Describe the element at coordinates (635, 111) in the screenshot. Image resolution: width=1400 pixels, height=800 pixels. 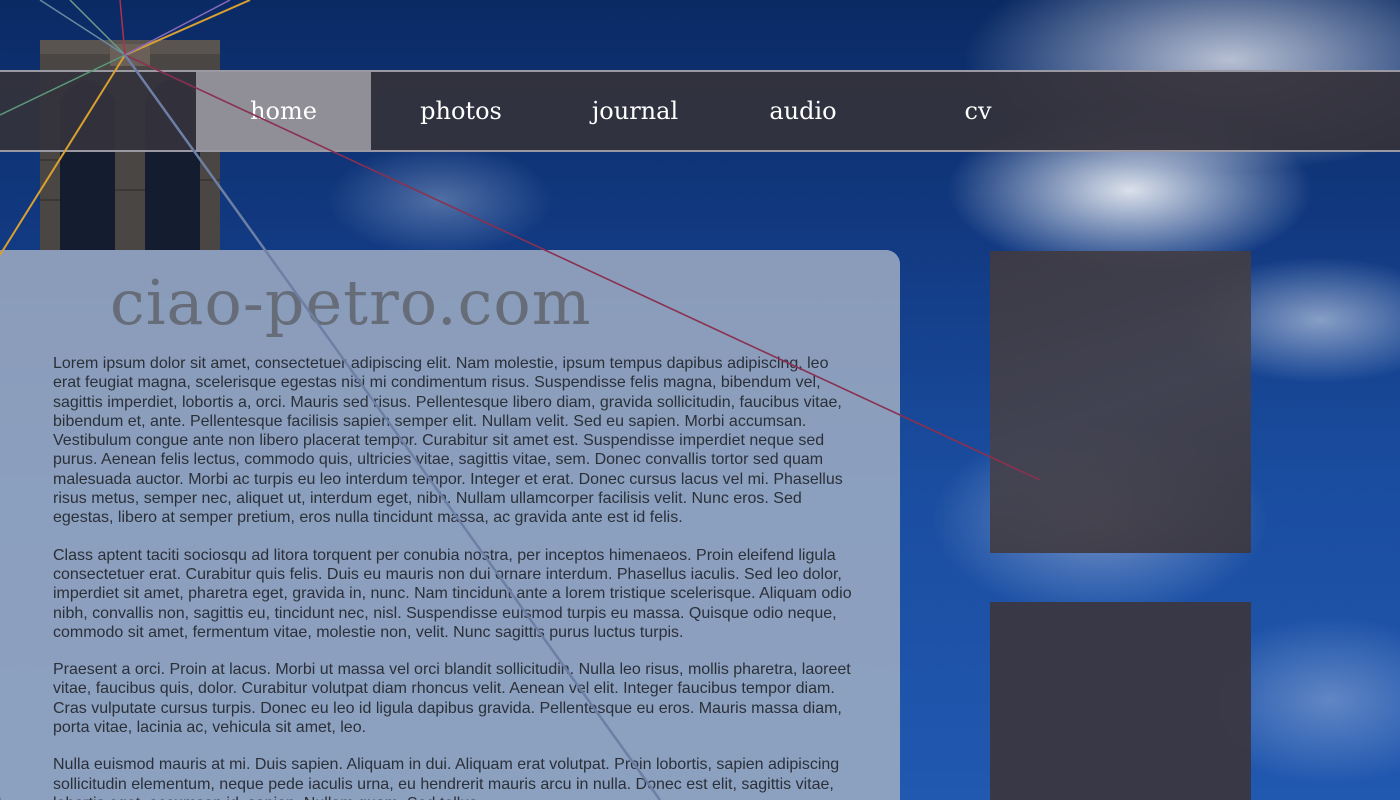
I see `nav-item-journal: journal` at that location.